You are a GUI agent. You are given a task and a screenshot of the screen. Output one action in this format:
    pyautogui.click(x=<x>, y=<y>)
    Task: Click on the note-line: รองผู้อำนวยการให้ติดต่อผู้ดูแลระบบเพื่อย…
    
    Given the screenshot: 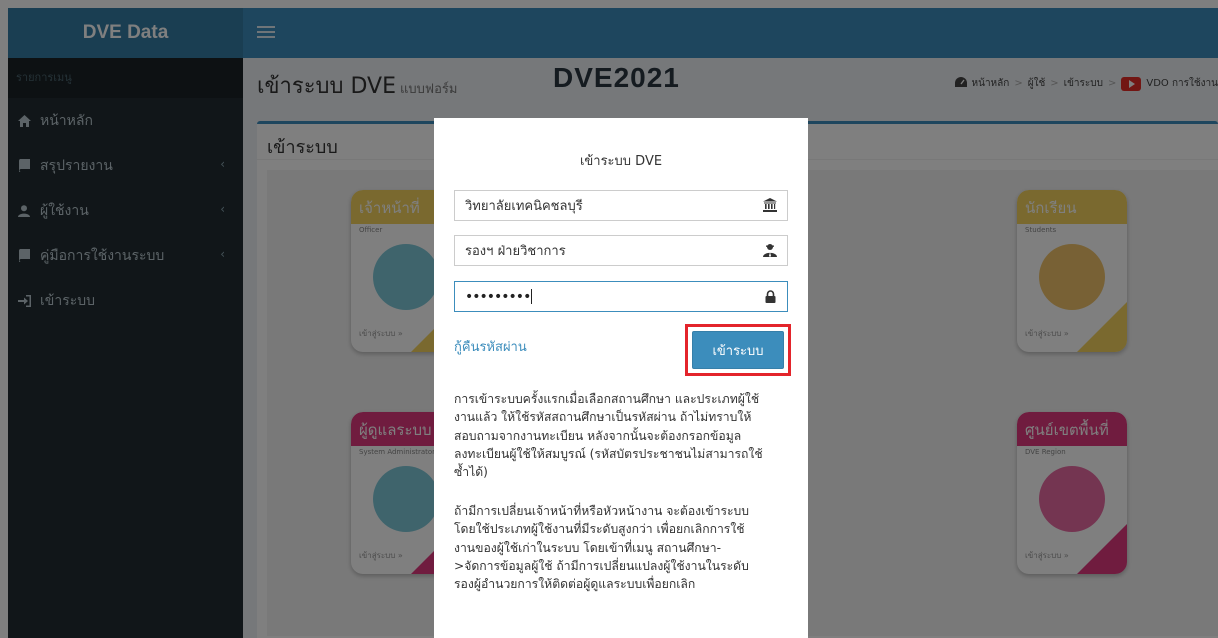 What is the action you would take?
    pyautogui.click(x=575, y=584)
    